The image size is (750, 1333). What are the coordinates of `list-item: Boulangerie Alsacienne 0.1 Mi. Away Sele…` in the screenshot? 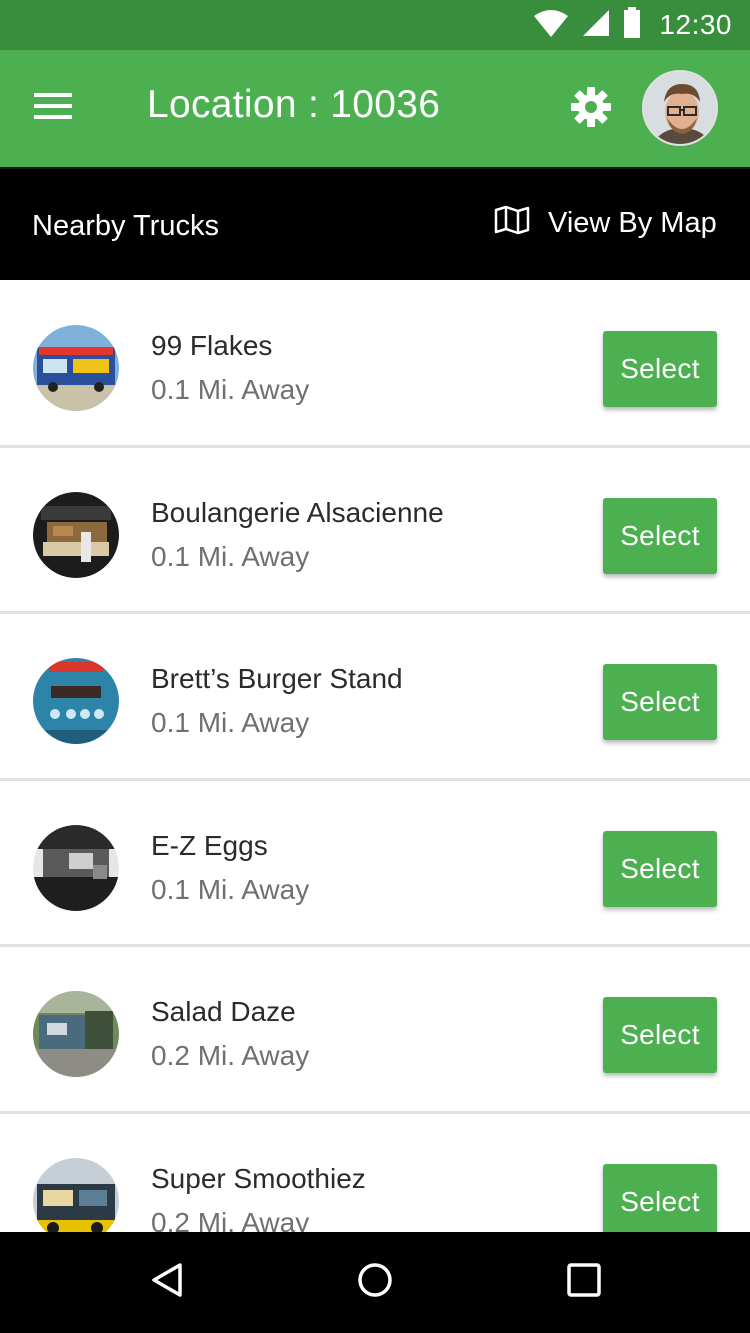 It's located at (375, 530).